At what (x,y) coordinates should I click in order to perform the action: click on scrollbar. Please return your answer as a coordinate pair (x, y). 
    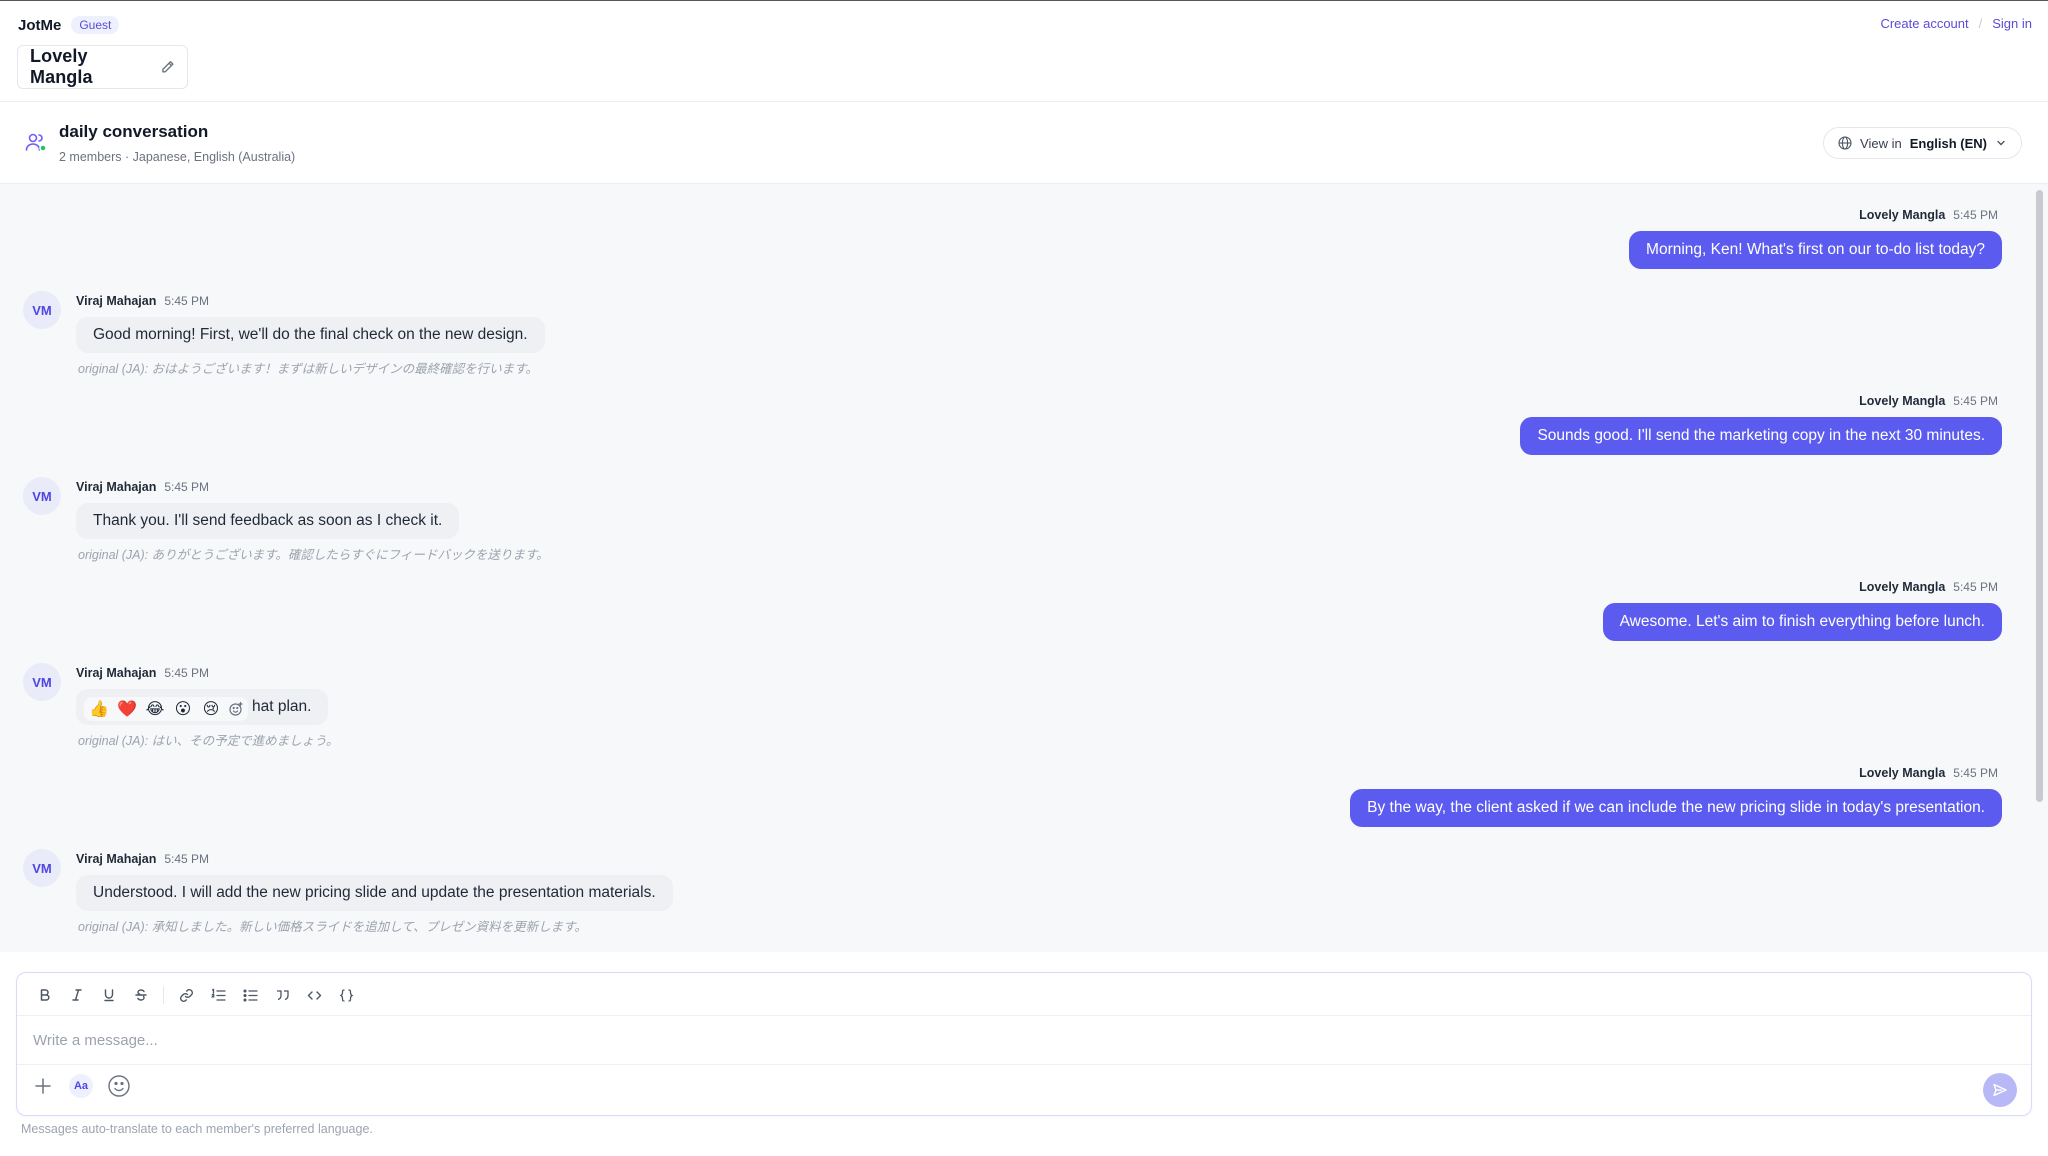
    Looking at the image, I should click on (2039, 496).